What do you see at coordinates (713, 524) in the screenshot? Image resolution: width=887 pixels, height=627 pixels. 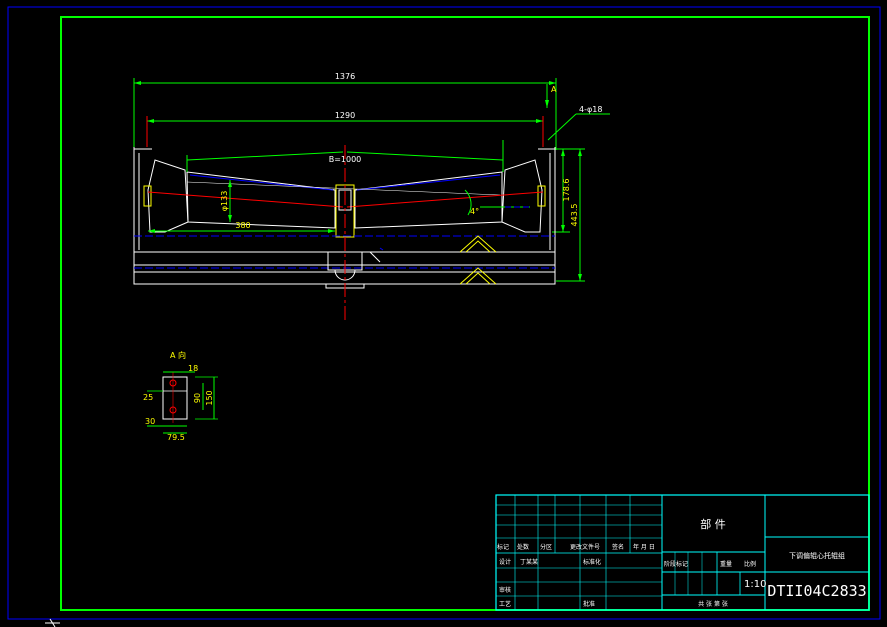 I see `tb-part-label: 部 件` at bounding box center [713, 524].